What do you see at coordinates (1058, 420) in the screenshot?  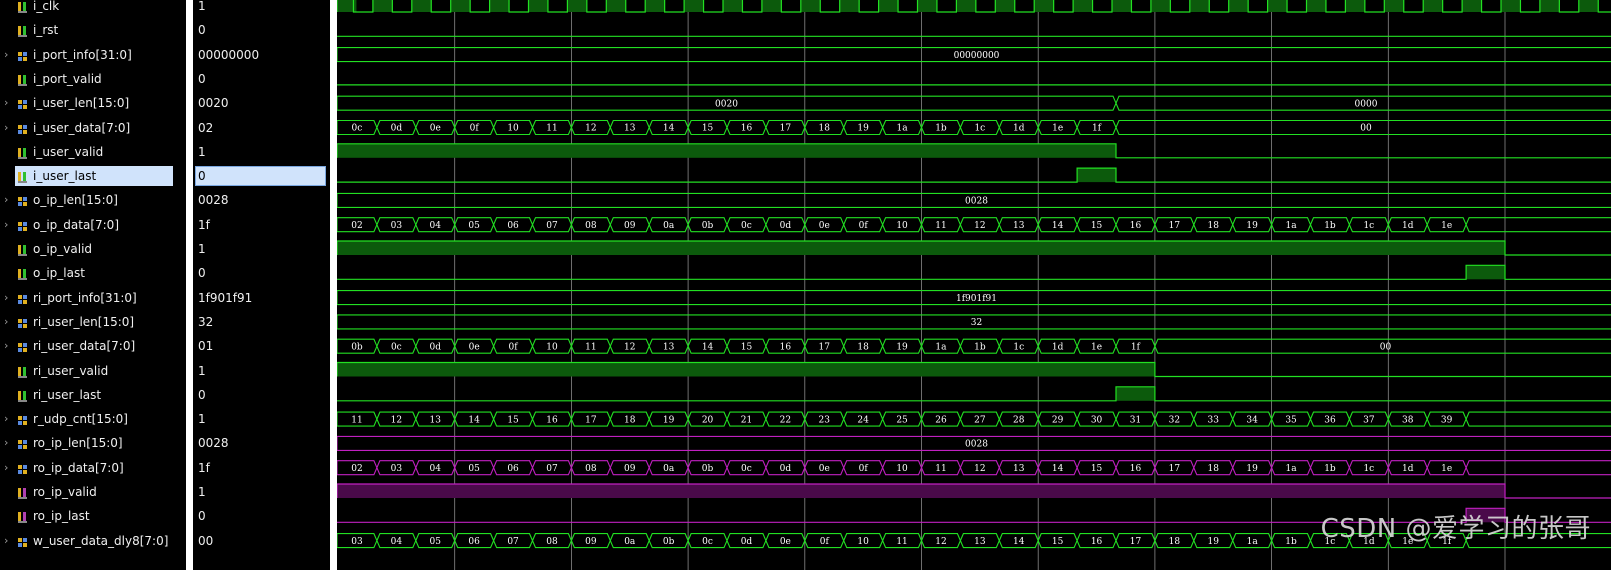 I see `bus-value-label: 29` at bounding box center [1058, 420].